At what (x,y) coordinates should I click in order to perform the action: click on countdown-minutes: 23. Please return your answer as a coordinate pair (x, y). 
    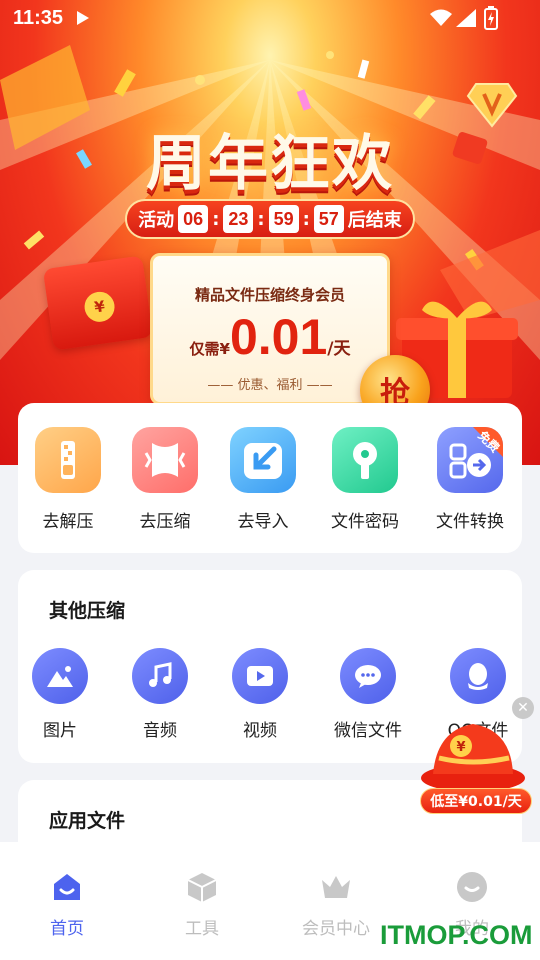
    Looking at the image, I should click on (238, 219).